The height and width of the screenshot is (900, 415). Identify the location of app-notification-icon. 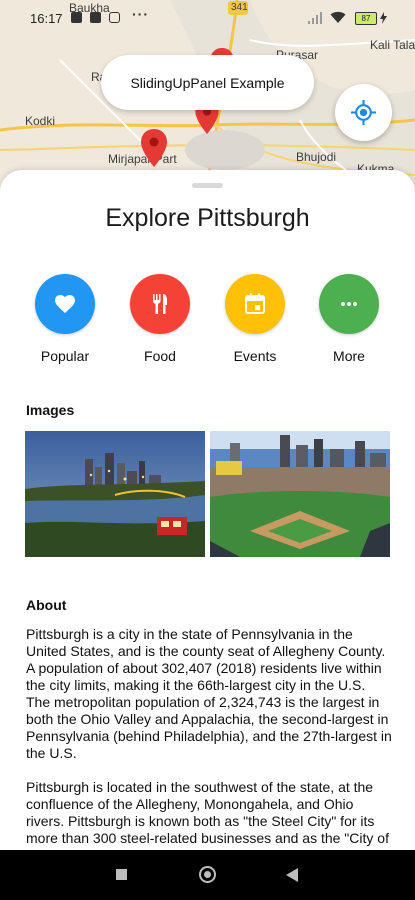
(95, 17).